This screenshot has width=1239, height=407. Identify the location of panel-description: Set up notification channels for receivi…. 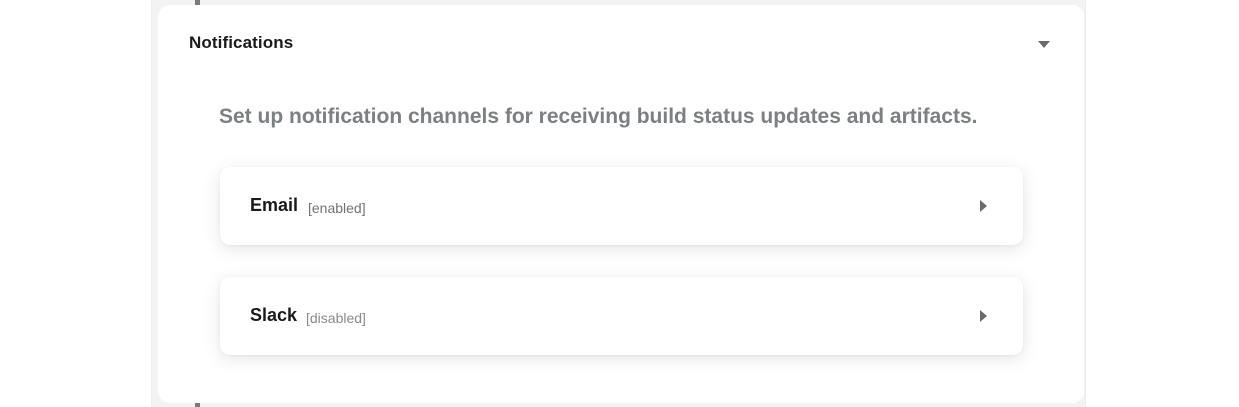
(598, 116).